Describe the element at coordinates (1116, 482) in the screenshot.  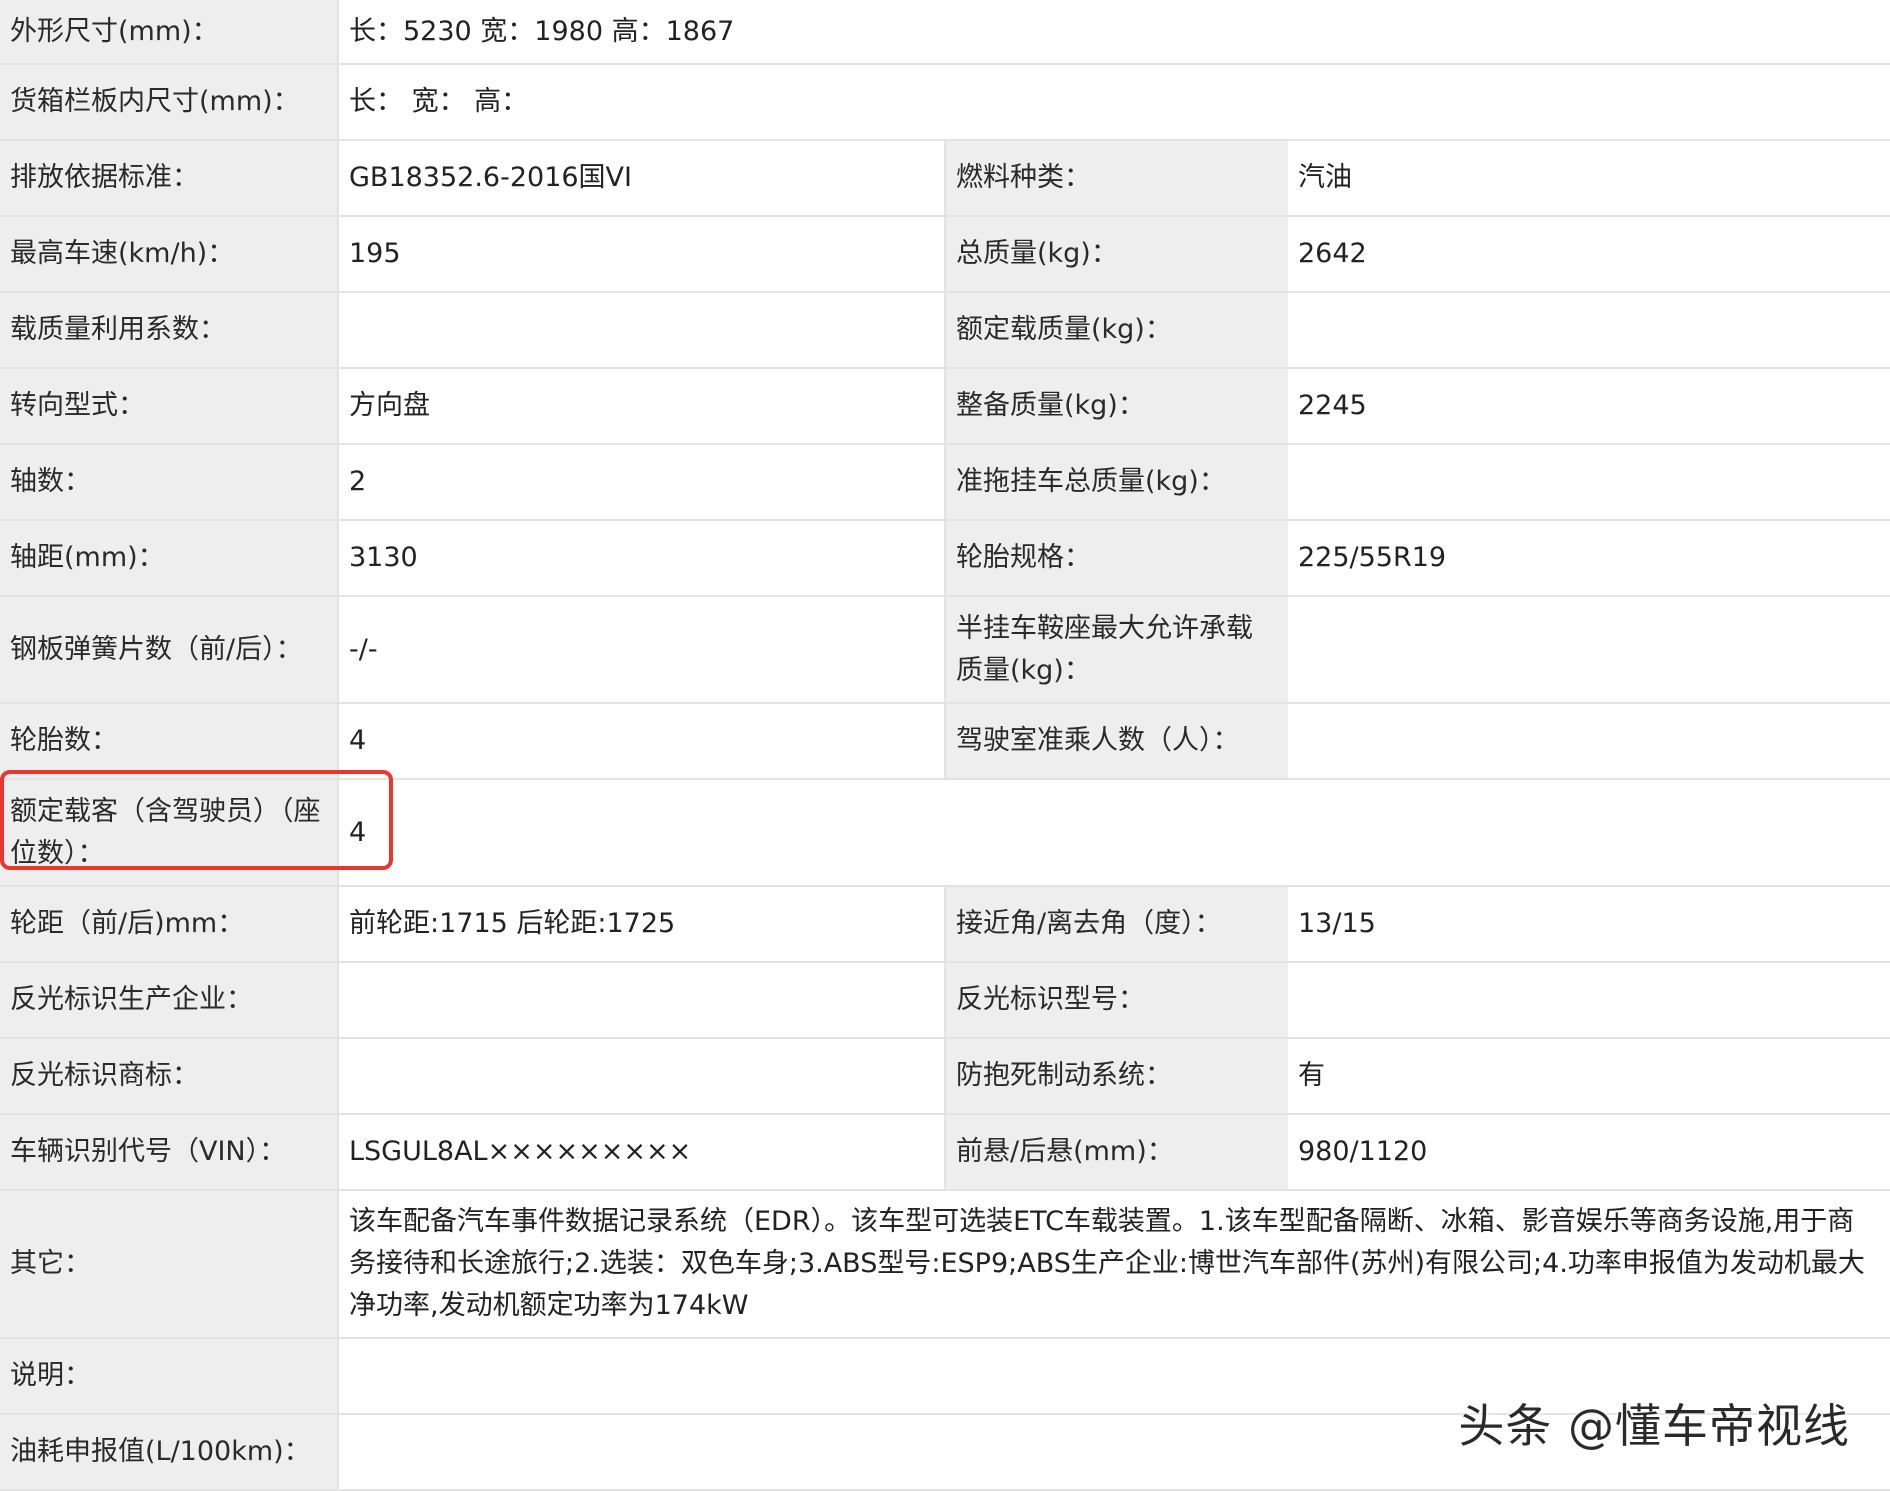
I see `trailer-label: 准拖挂车总质量(kg)：` at that location.